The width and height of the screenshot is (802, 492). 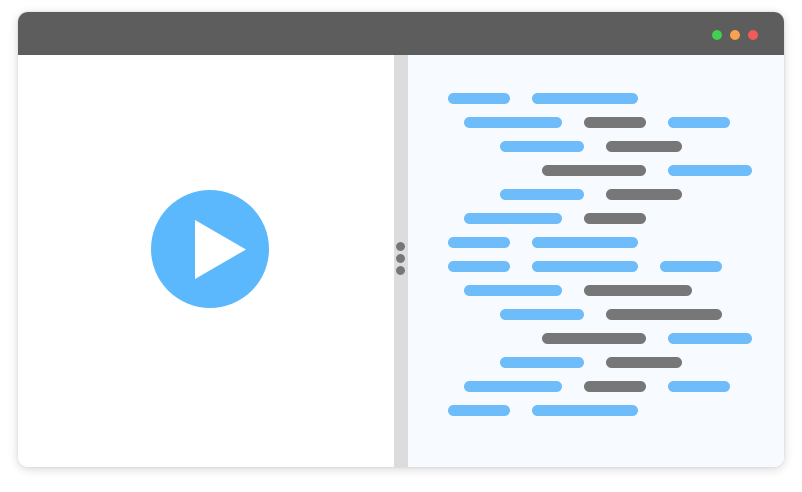 I want to click on maximize-button, so click(x=717, y=35).